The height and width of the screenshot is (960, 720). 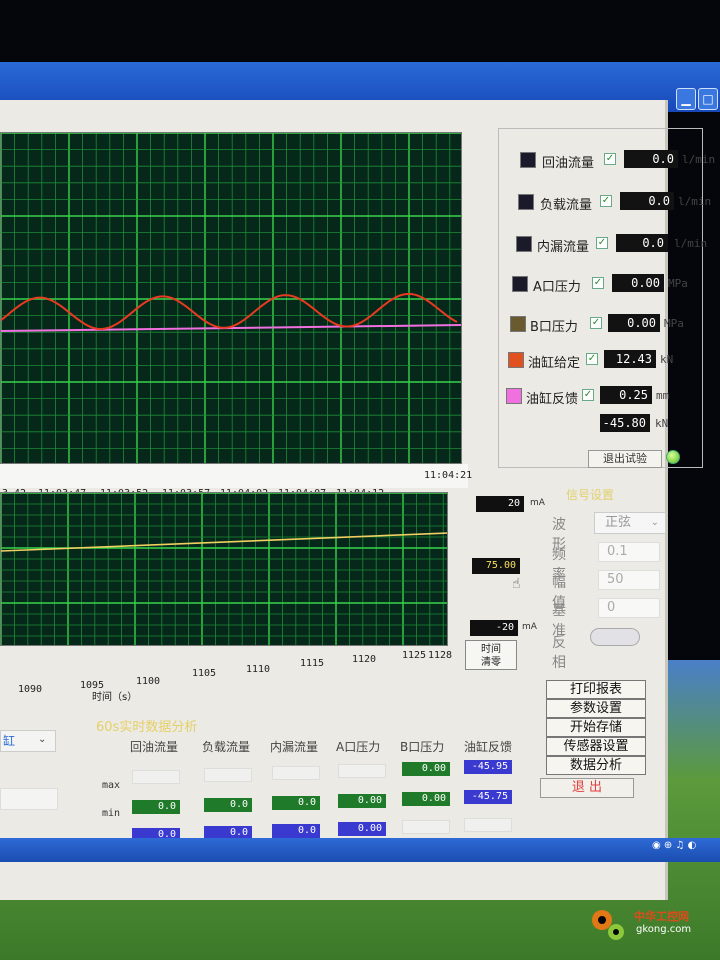 I want to click on maximize-button: □, so click(x=708, y=99).